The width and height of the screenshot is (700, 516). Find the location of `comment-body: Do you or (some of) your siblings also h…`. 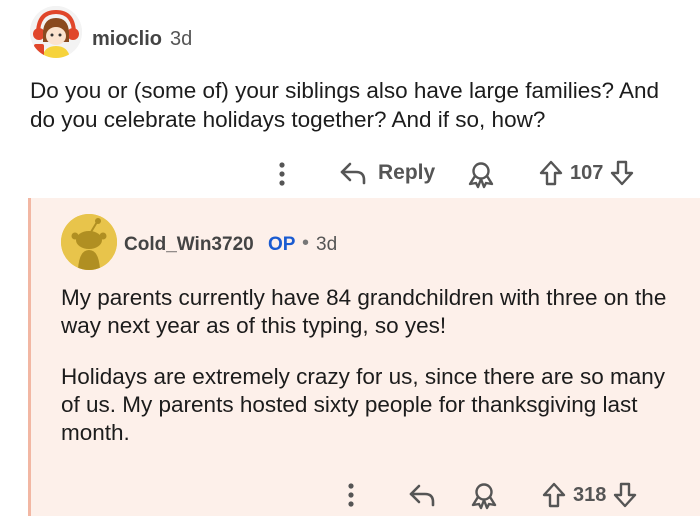

comment-body: Do you or (some of) your siblings also h… is located at coordinates (345, 105).